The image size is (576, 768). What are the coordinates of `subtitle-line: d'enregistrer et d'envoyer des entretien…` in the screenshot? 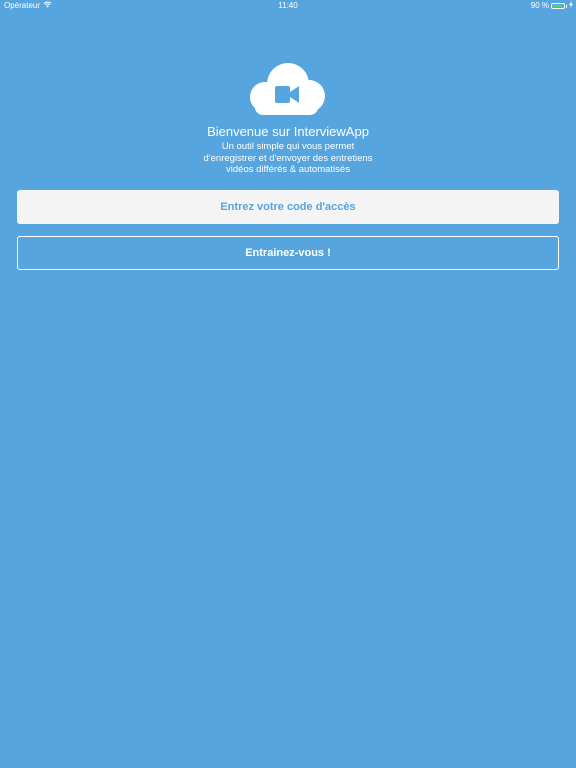 It's located at (288, 158).